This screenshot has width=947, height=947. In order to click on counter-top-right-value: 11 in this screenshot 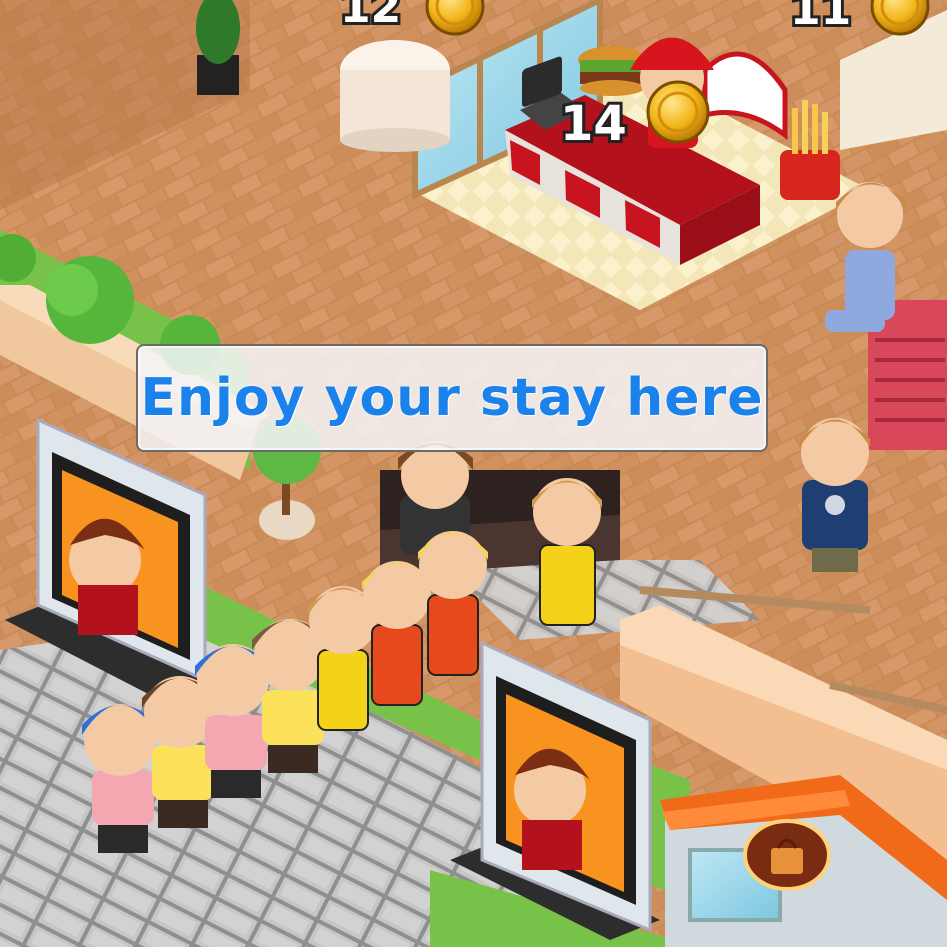, I will do `click(820, 17)`.